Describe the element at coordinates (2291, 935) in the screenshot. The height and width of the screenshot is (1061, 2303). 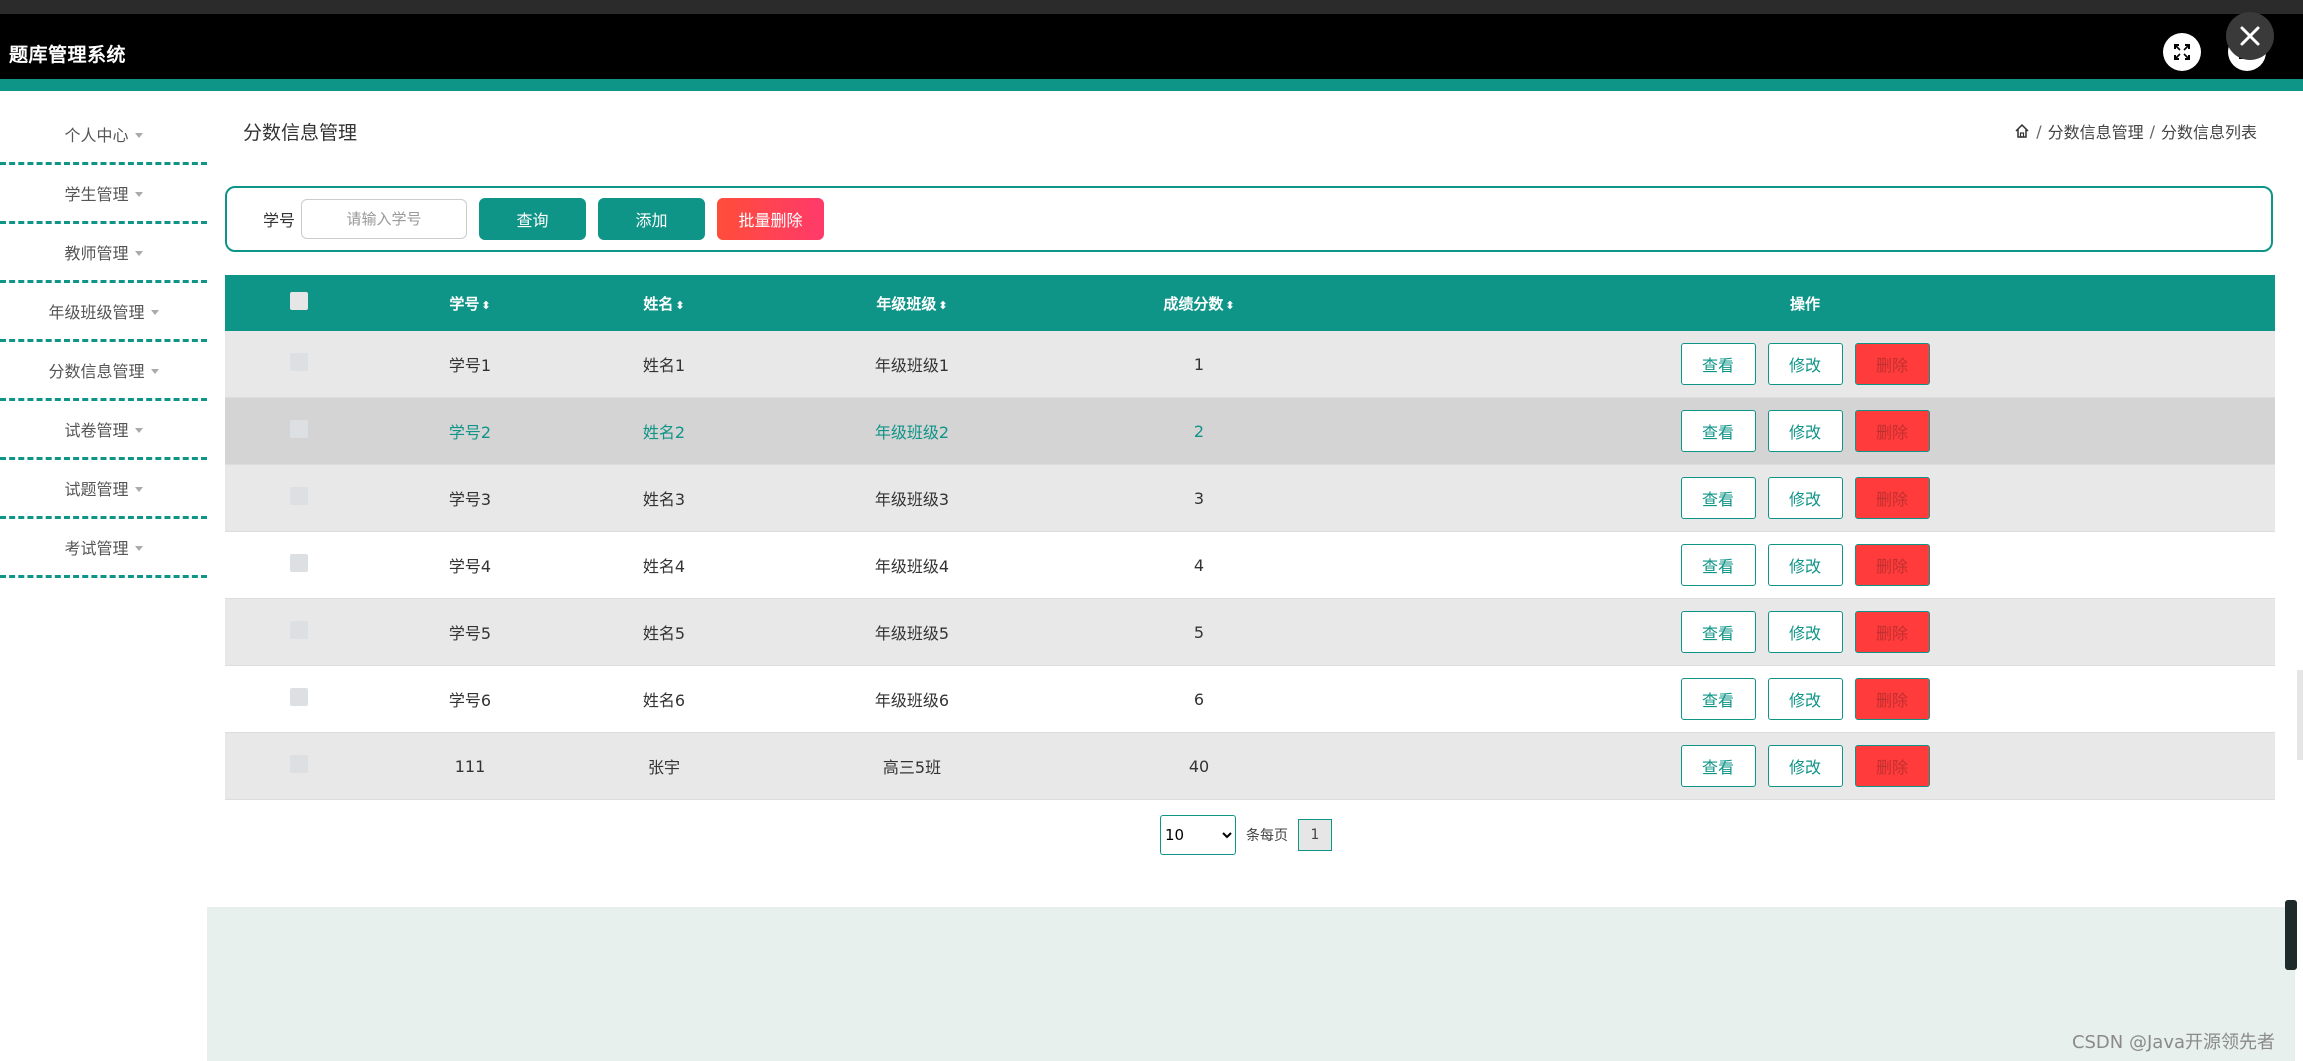
I see `scrollbar-thumb` at that location.